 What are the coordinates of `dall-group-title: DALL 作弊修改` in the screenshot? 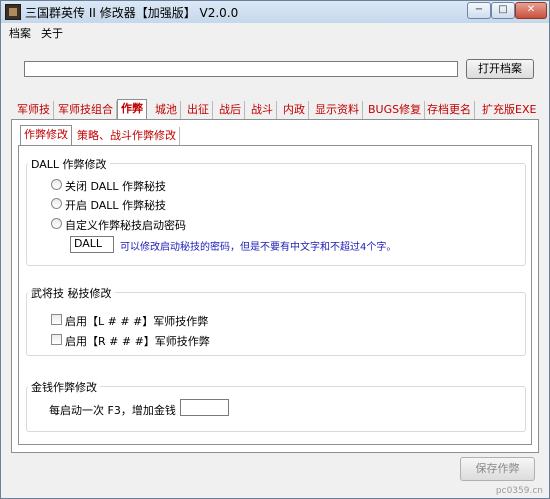 It's located at (69, 164).